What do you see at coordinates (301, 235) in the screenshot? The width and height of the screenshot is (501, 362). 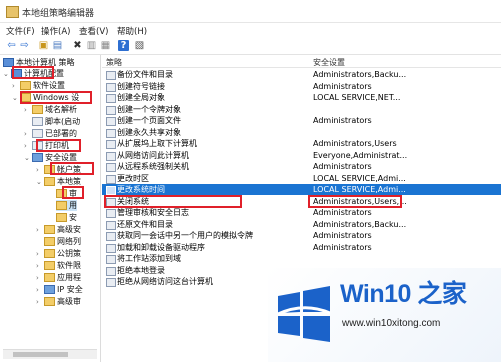 I see `table-row: 获取同一会话中另一个用户的模拟令牌 Administrators` at bounding box center [301, 235].